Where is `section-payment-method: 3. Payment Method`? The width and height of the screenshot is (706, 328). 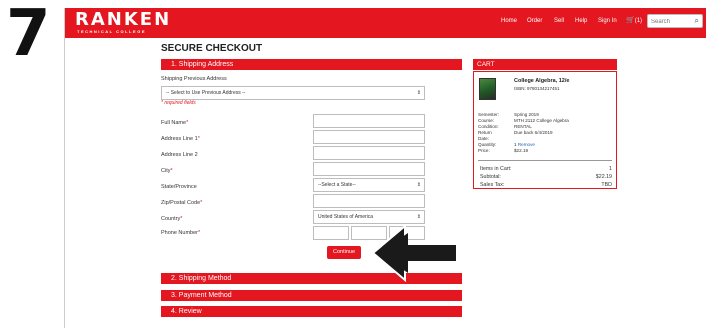
section-payment-method: 3. Payment Method is located at coordinates (311, 295).